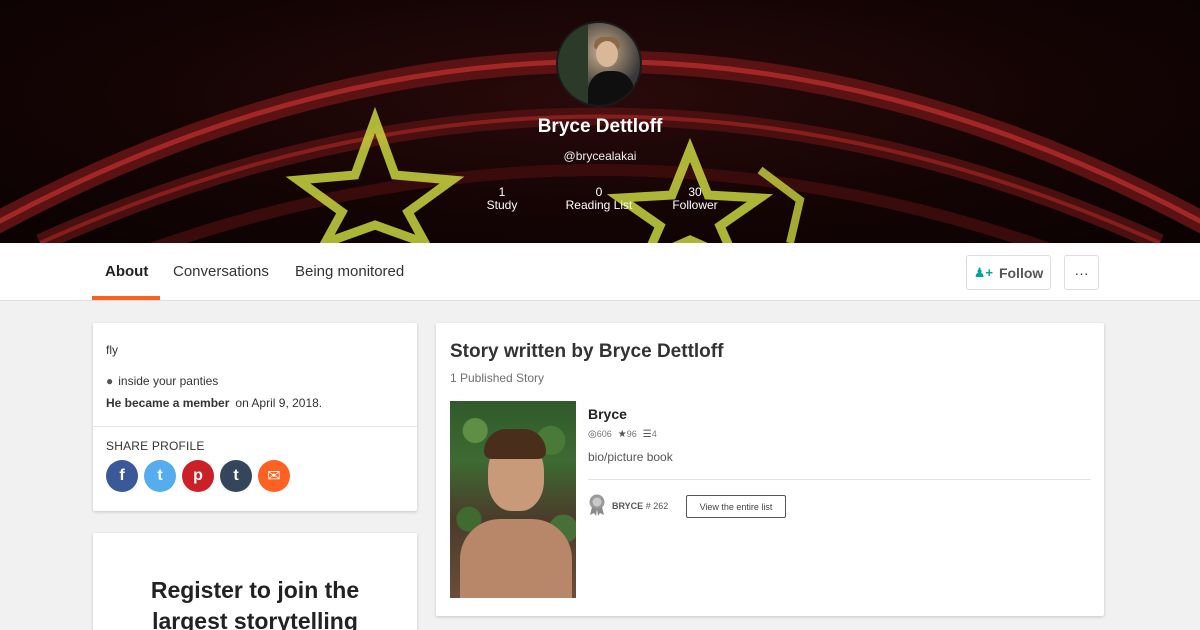 This screenshot has height=630, width=1200. I want to click on story-stats: ◎606 ★96 ☰4, so click(622, 434).